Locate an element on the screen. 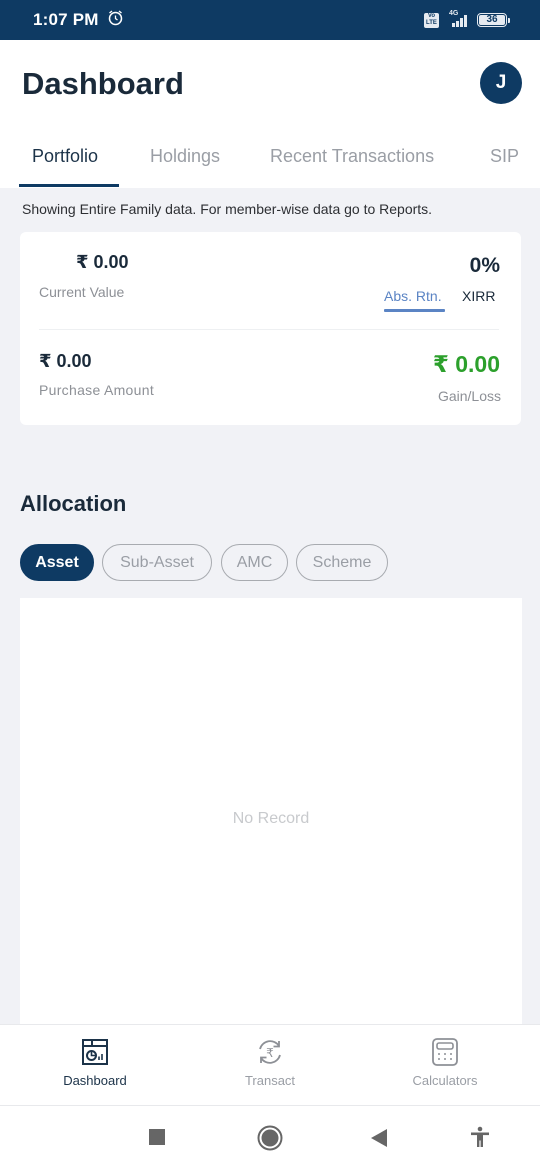 The image size is (540, 1170). nav-calculators-label: Calculators is located at coordinates (445, 1080).